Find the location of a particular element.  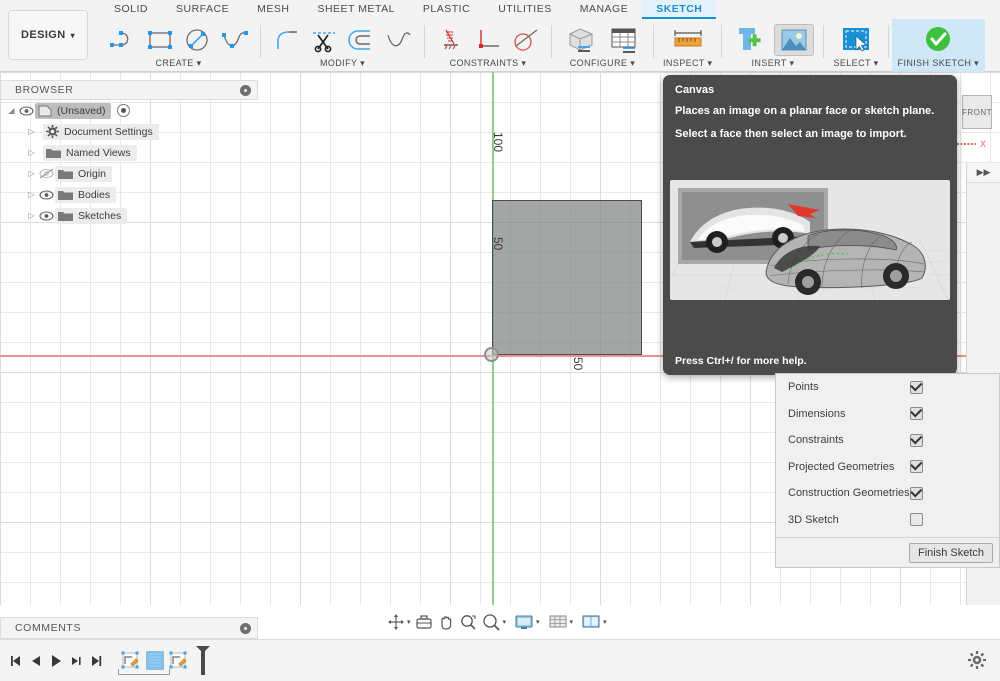

projected-geometries-checkbox is located at coordinates (916, 467).